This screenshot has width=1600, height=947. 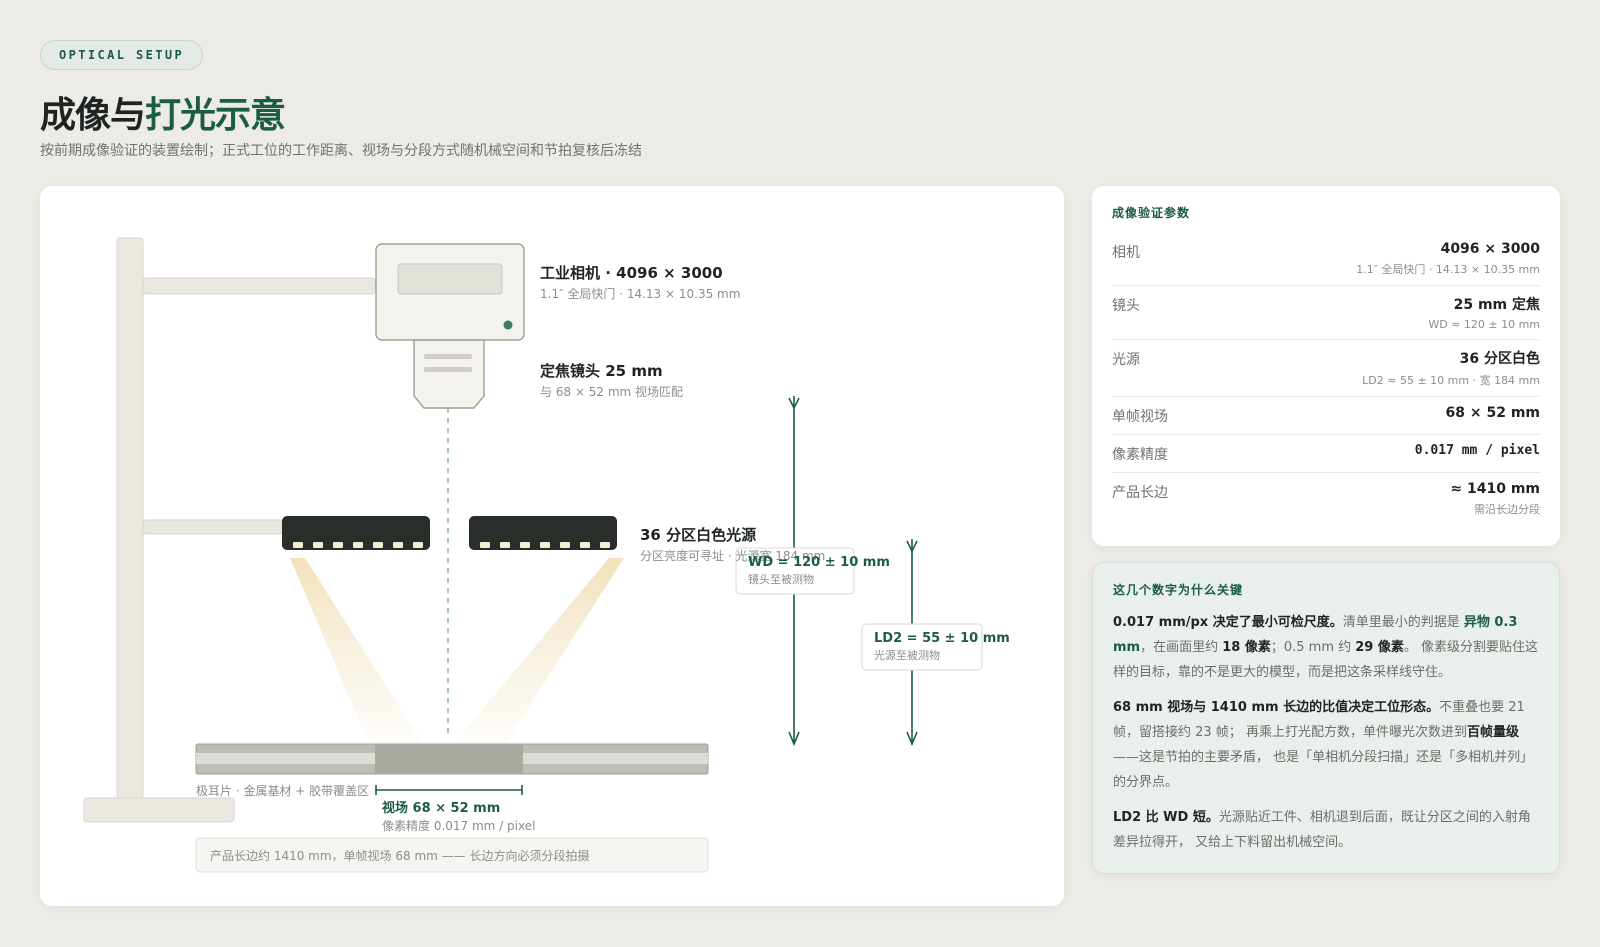 I want to click on param-value: 25 mm 定焦, so click(x=1496, y=305).